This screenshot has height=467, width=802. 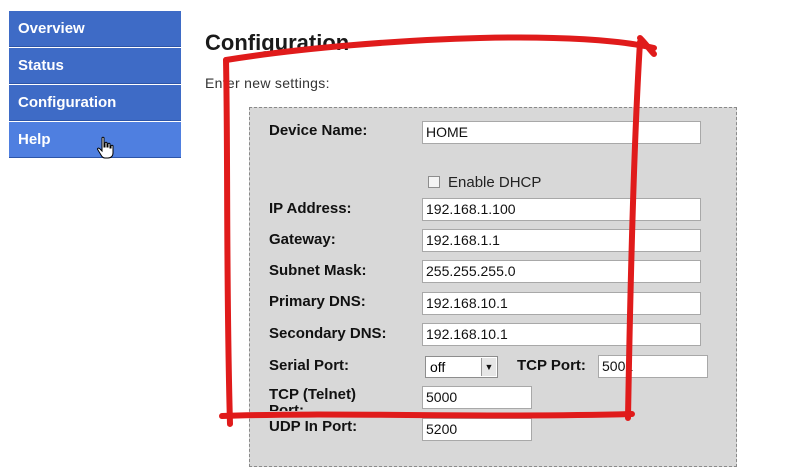 What do you see at coordinates (277, 42) in the screenshot?
I see `page-title: Configuration` at bounding box center [277, 42].